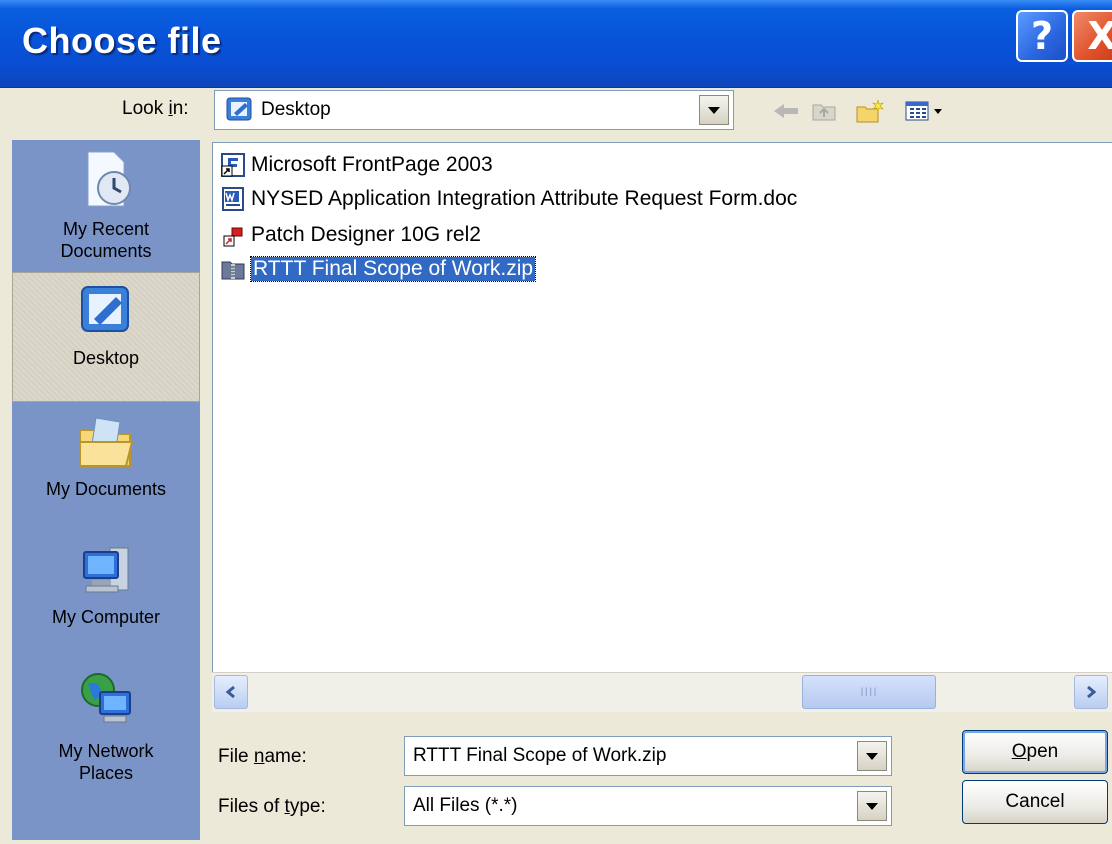  What do you see at coordinates (869, 692) in the screenshot?
I see `scrollbar-thumb: IIII` at bounding box center [869, 692].